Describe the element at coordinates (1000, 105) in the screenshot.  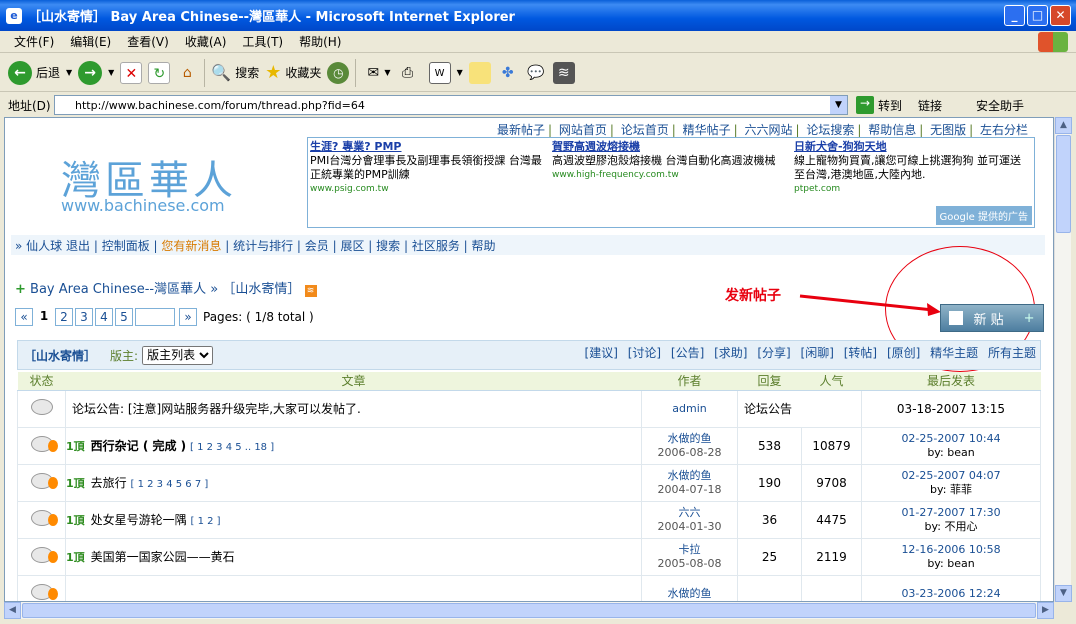
I see `security-helper: 安全助手` at that location.